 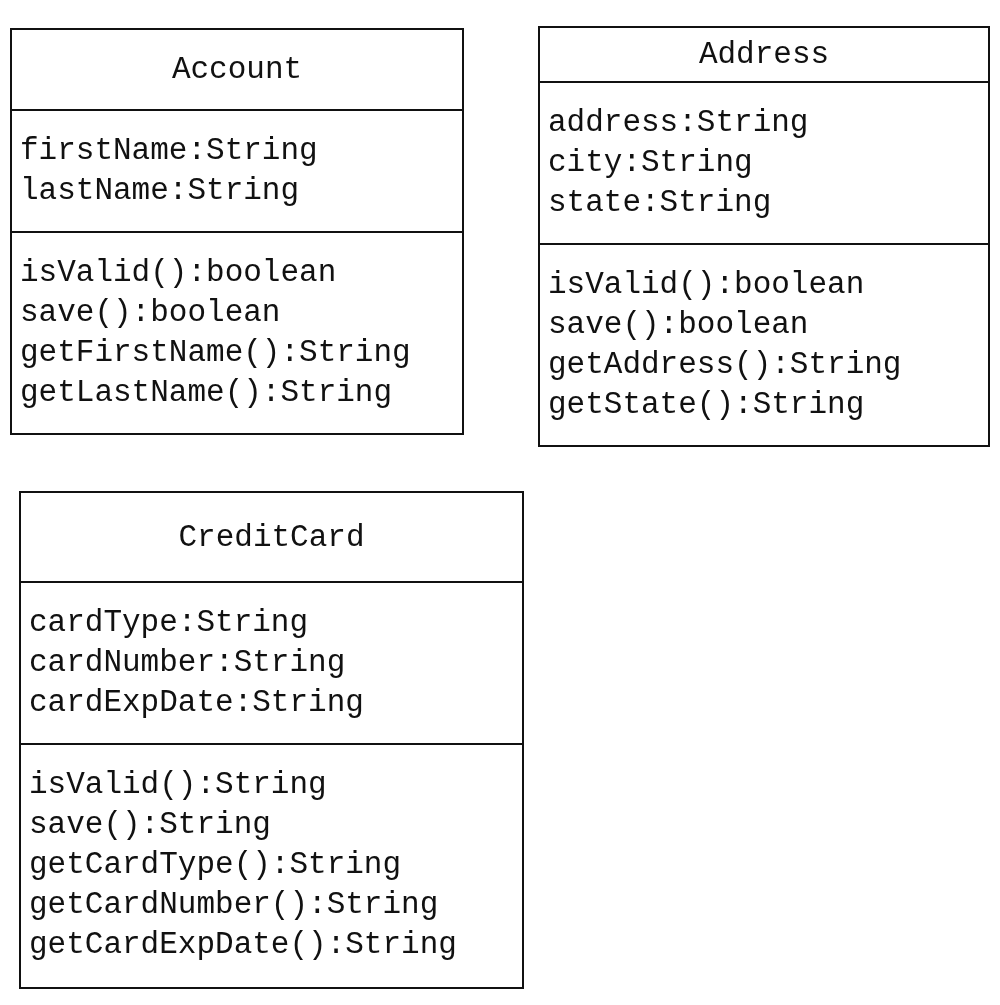 What do you see at coordinates (660, 203) in the screenshot?
I see `attribute-text: state:String` at bounding box center [660, 203].